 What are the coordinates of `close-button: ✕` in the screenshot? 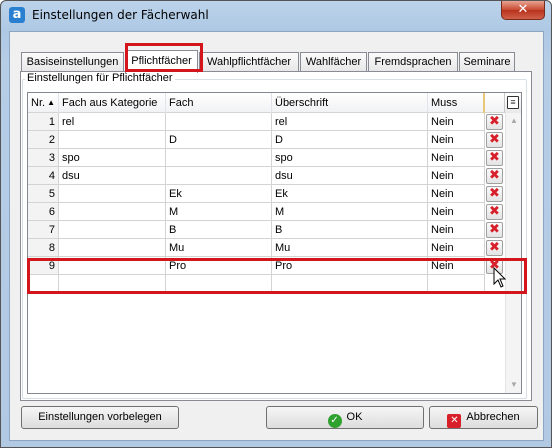 It's located at (523, 10).